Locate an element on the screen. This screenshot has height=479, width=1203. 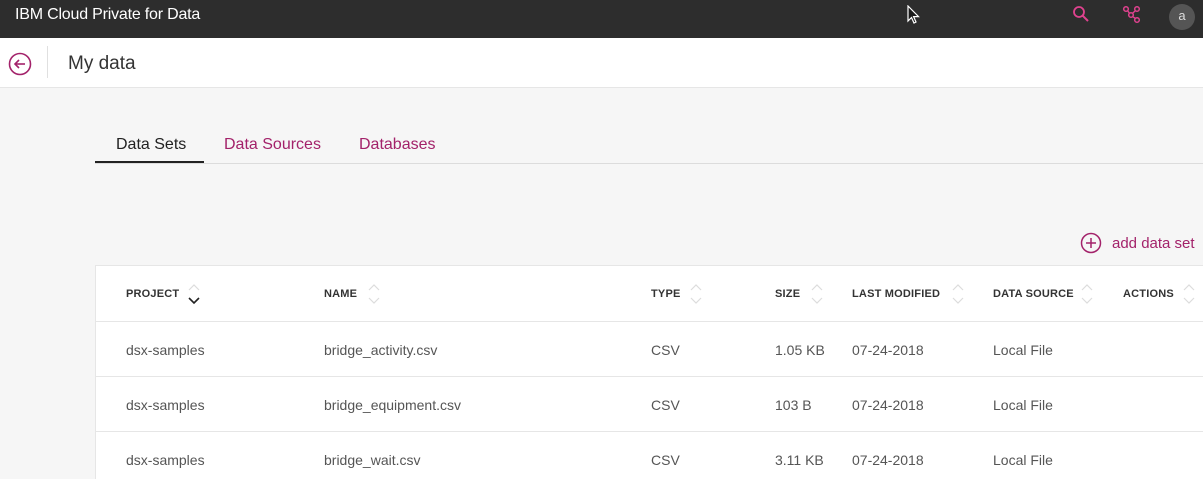
cell-name: bridge_activity.csv is located at coordinates (380, 350).